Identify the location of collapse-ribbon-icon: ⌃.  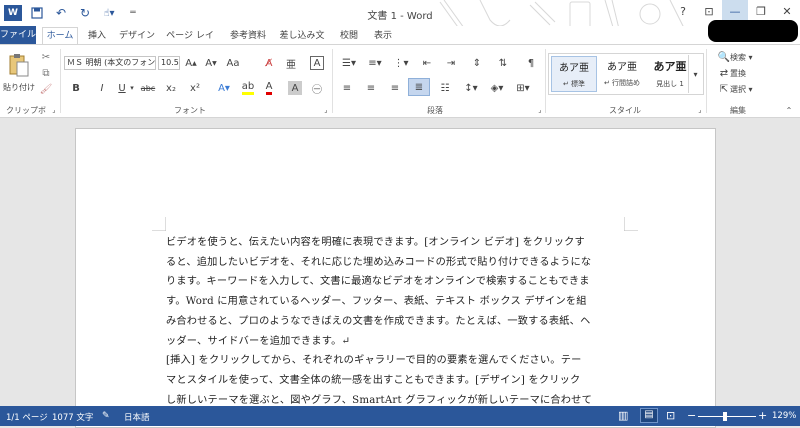
(789, 110).